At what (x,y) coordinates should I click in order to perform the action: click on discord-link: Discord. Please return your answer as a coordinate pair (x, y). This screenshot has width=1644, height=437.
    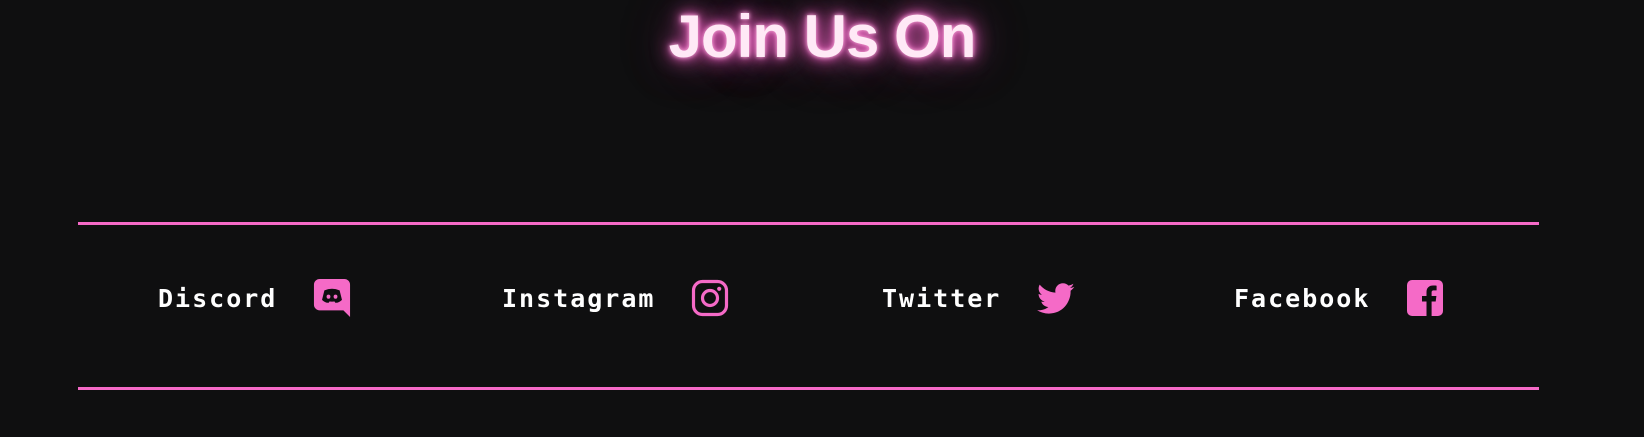
    Looking at the image, I should click on (254, 298).